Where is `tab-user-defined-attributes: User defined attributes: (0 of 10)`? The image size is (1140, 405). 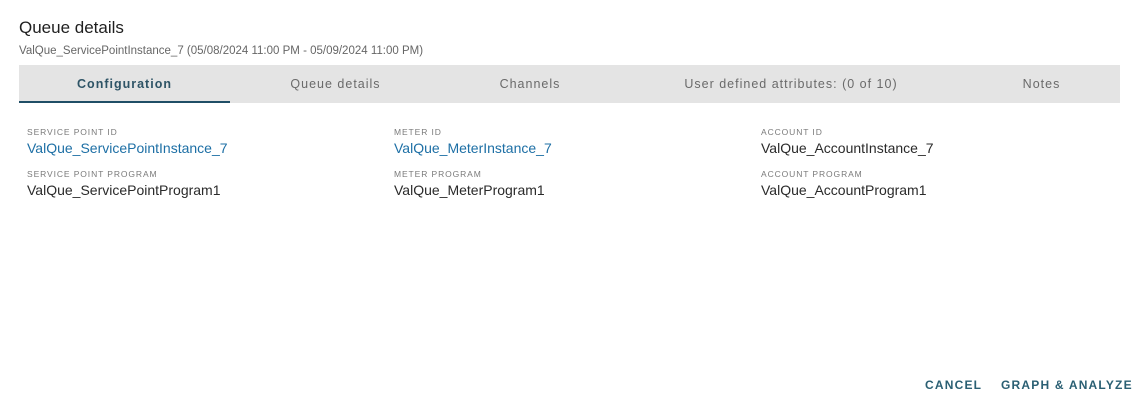
tab-user-defined-attributes: User defined attributes: (0 of 10) is located at coordinates (791, 84).